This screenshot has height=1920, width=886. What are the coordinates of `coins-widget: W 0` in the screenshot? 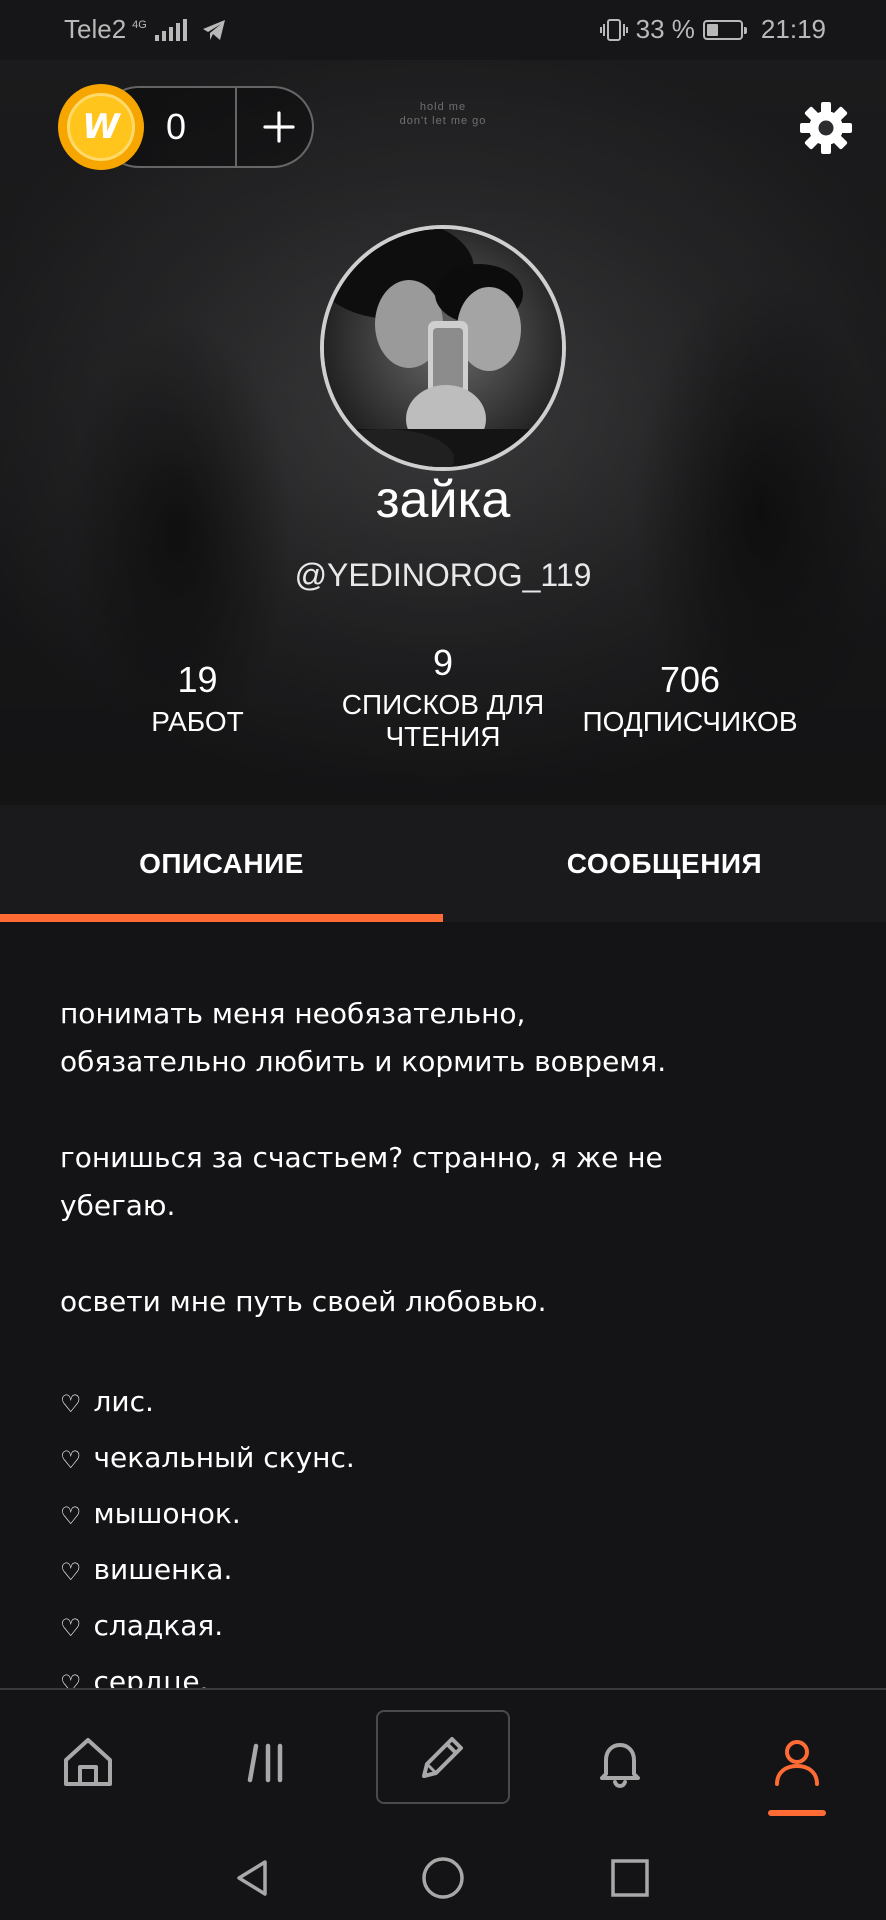 It's located at (187, 127).